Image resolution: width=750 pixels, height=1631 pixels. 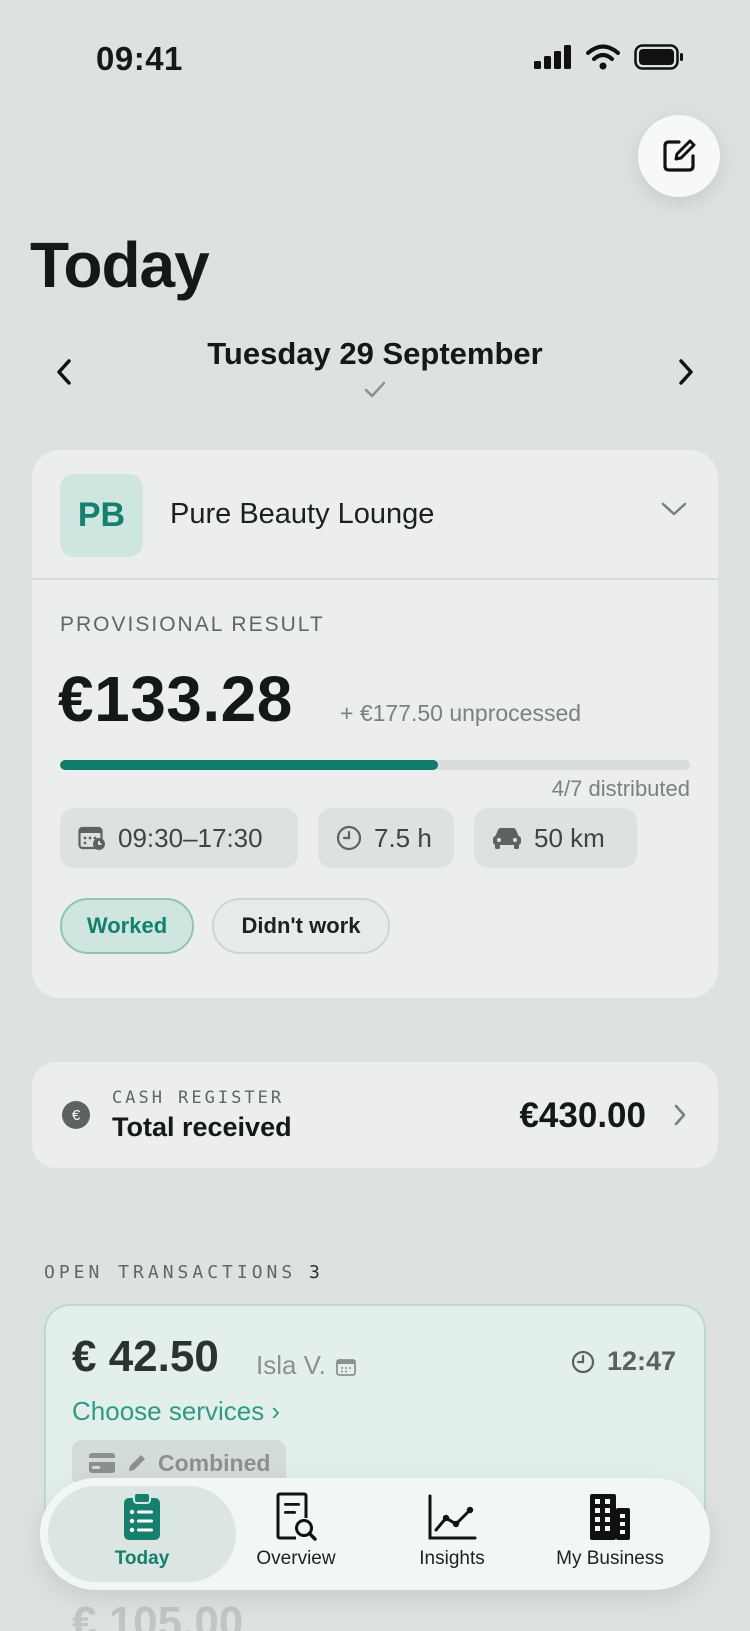 I want to click on cash-register-subtitle: Total received, so click(x=202, y=1127).